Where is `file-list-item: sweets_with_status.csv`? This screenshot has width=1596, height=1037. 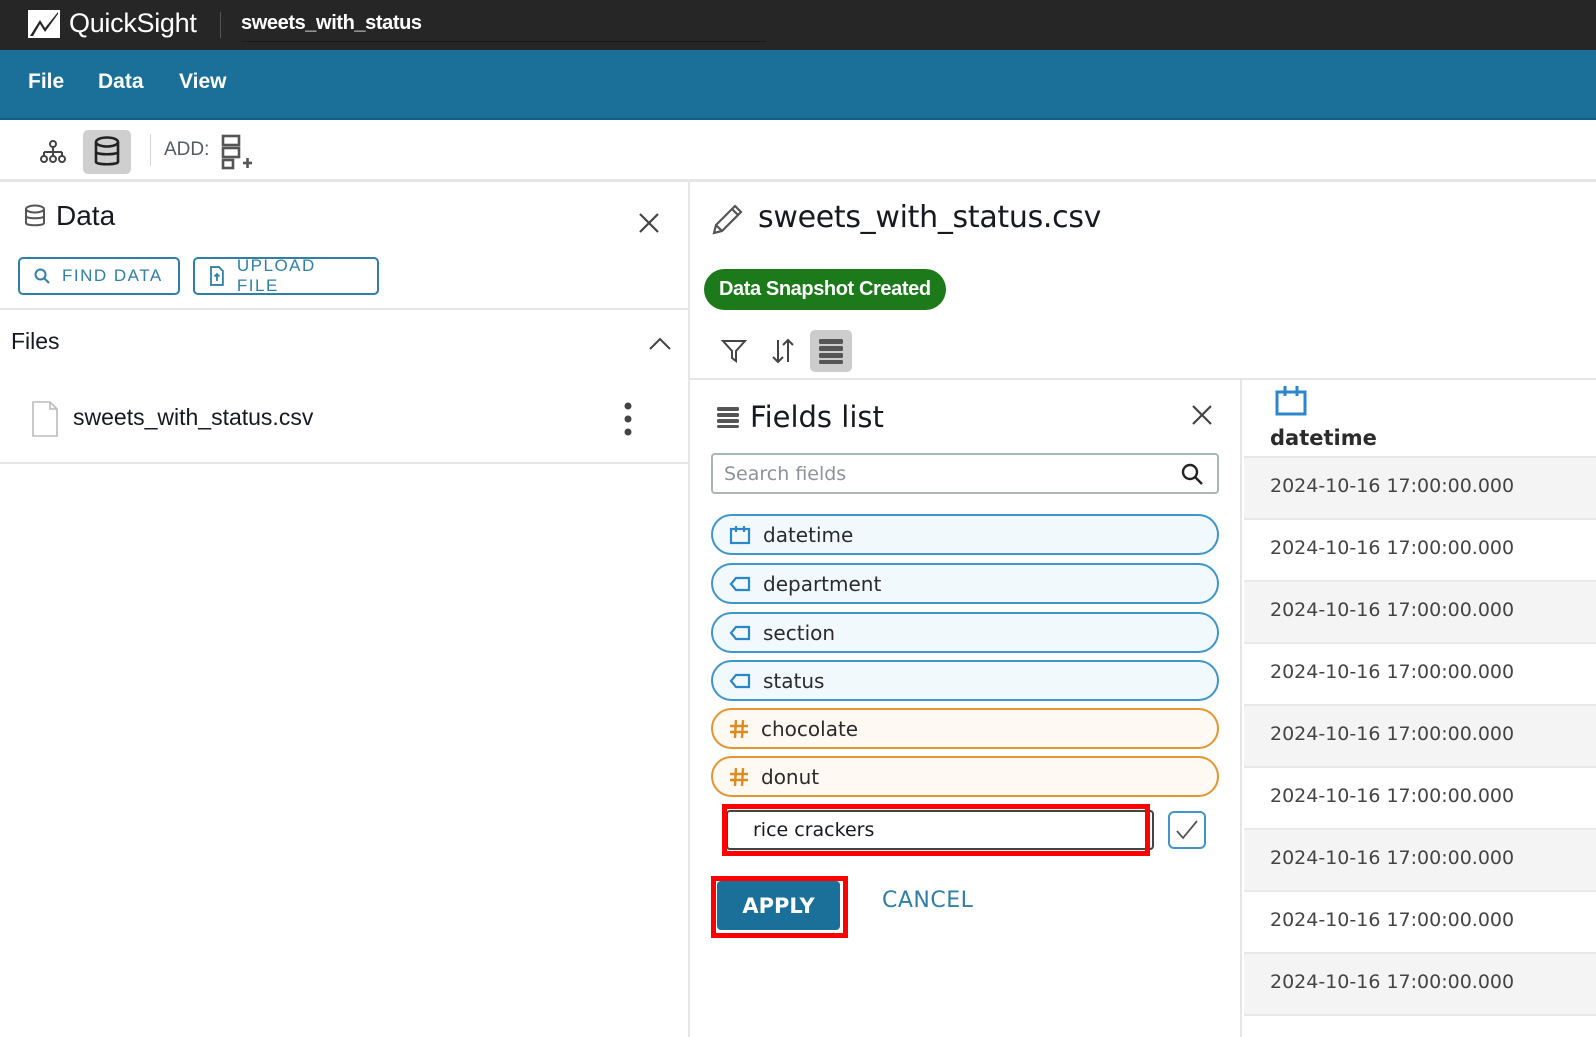 file-list-item: sweets_with_status.csv is located at coordinates (344, 425).